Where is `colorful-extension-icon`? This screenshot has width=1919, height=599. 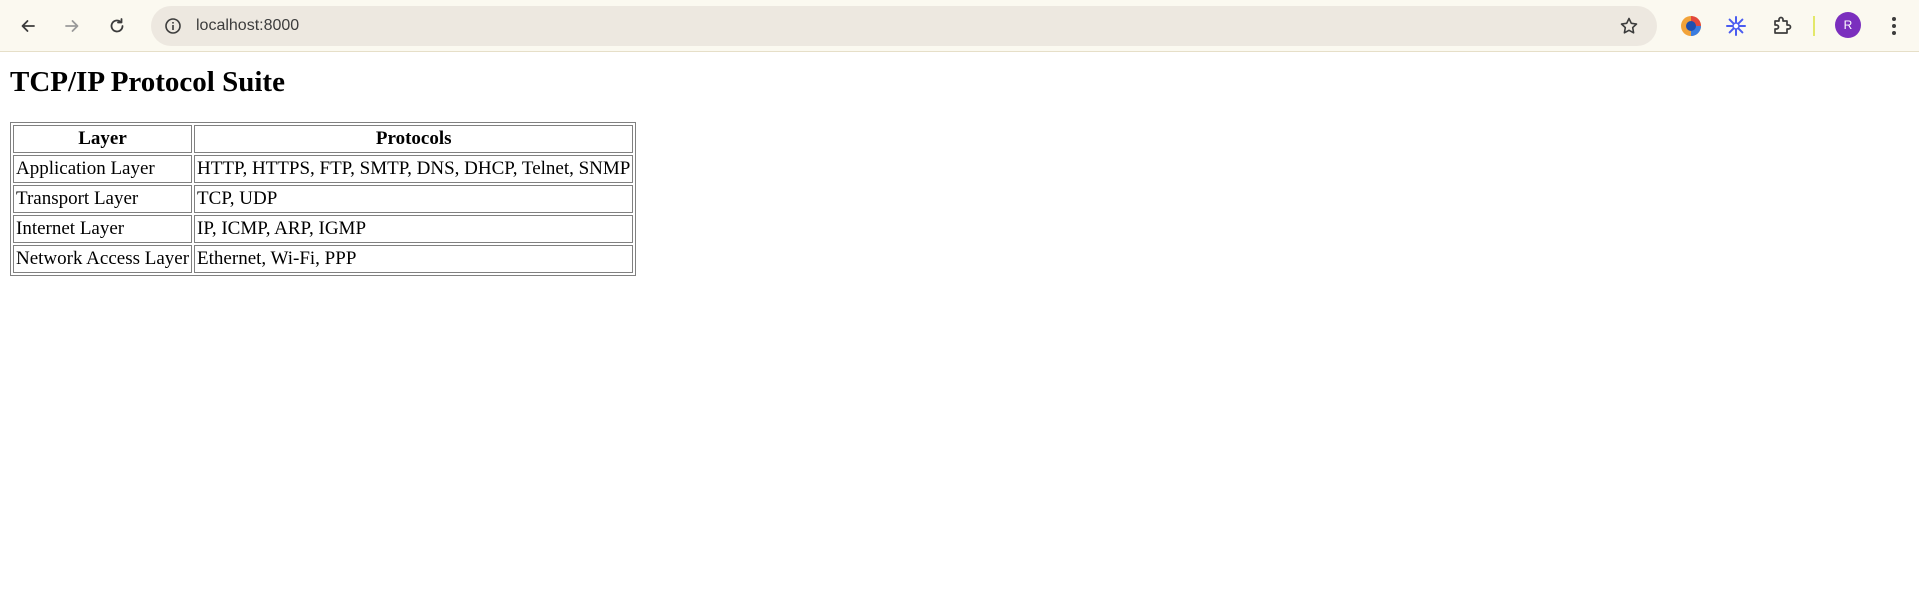
colorful-extension-icon is located at coordinates (1691, 26).